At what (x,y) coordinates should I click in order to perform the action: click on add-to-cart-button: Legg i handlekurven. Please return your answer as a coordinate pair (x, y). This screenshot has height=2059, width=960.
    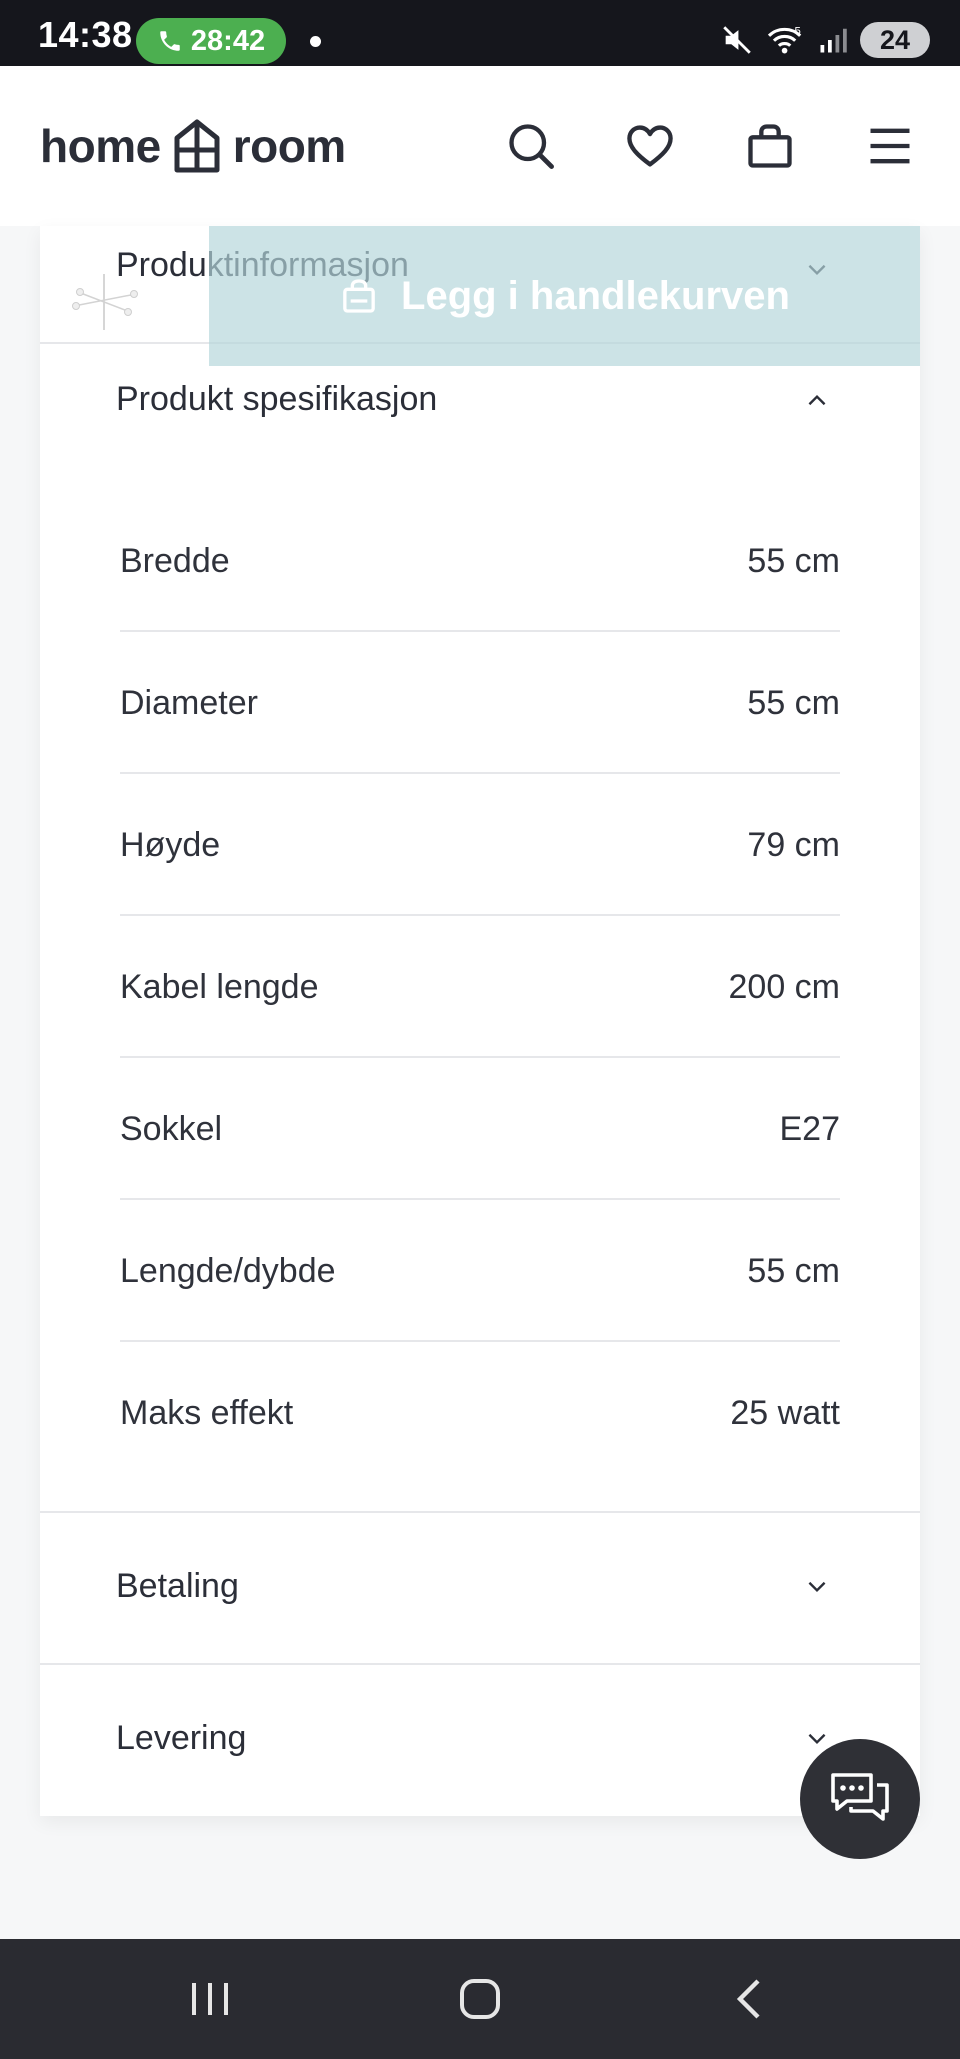
    Looking at the image, I should click on (564, 296).